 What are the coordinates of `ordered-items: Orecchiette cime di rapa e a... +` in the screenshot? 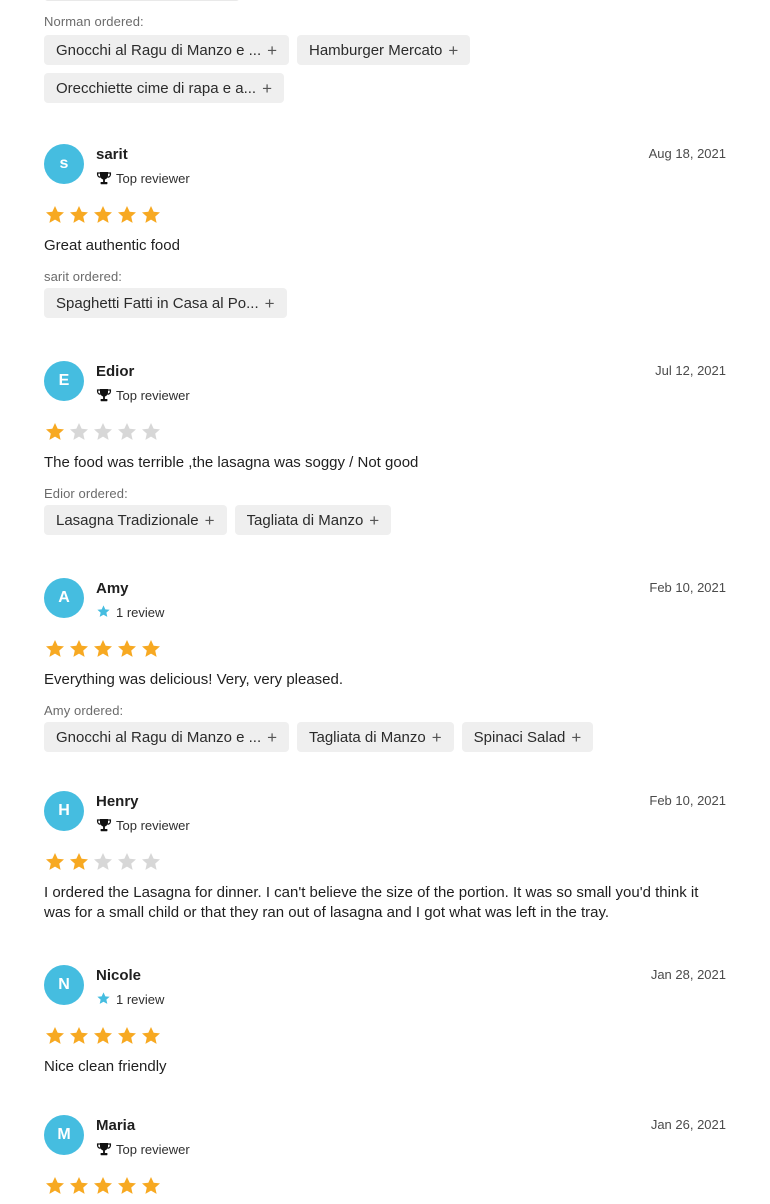 It's located at (385, 88).